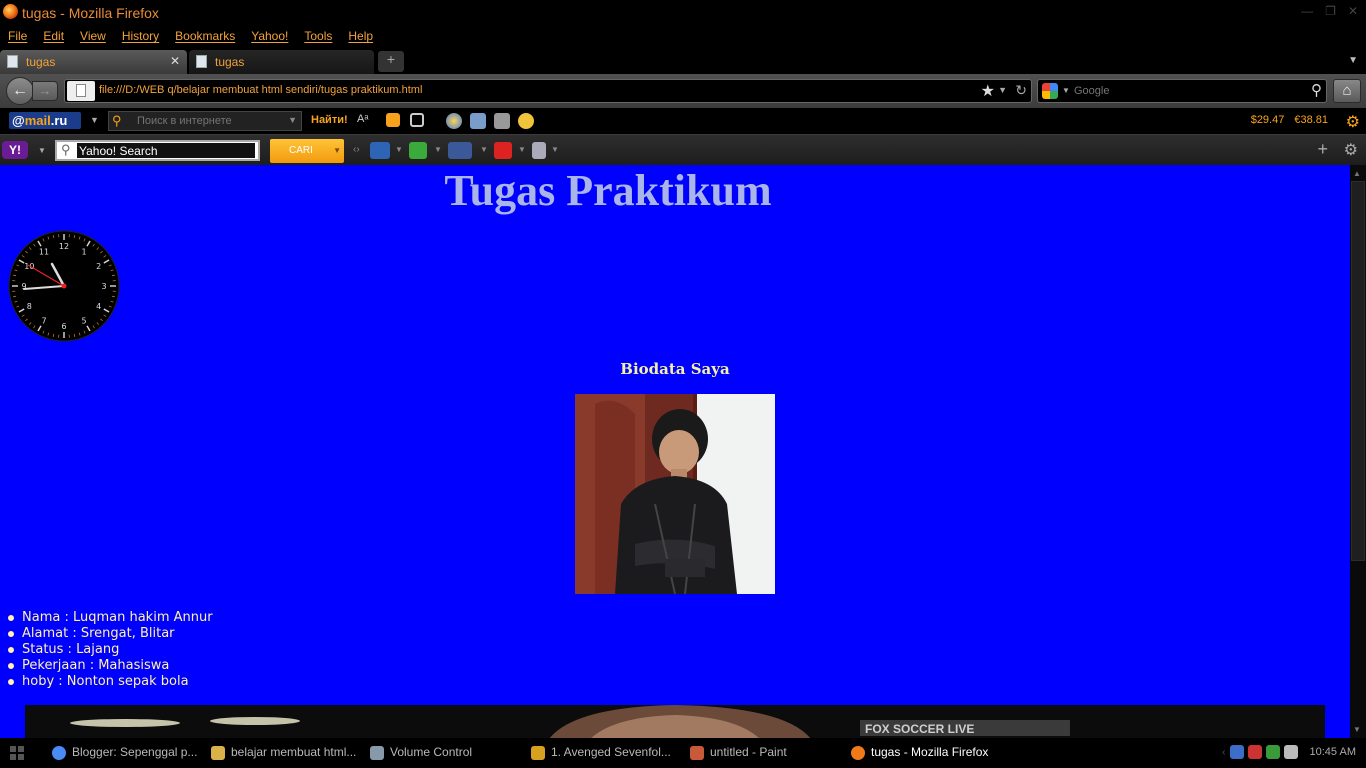  What do you see at coordinates (418, 150) in the screenshot?
I see `apps-icon` at bounding box center [418, 150].